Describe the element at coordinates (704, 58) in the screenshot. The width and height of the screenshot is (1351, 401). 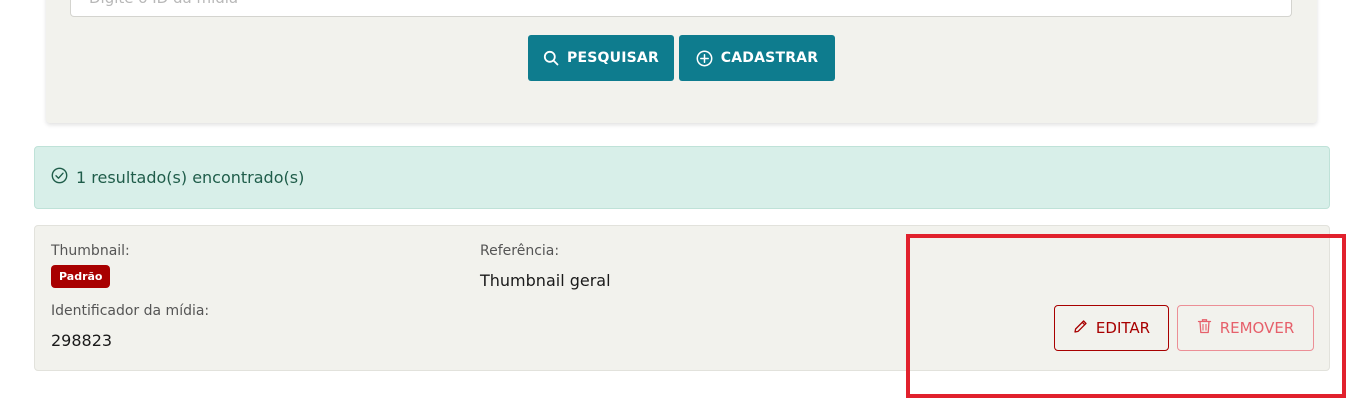
I see `plus-circle-icon` at that location.